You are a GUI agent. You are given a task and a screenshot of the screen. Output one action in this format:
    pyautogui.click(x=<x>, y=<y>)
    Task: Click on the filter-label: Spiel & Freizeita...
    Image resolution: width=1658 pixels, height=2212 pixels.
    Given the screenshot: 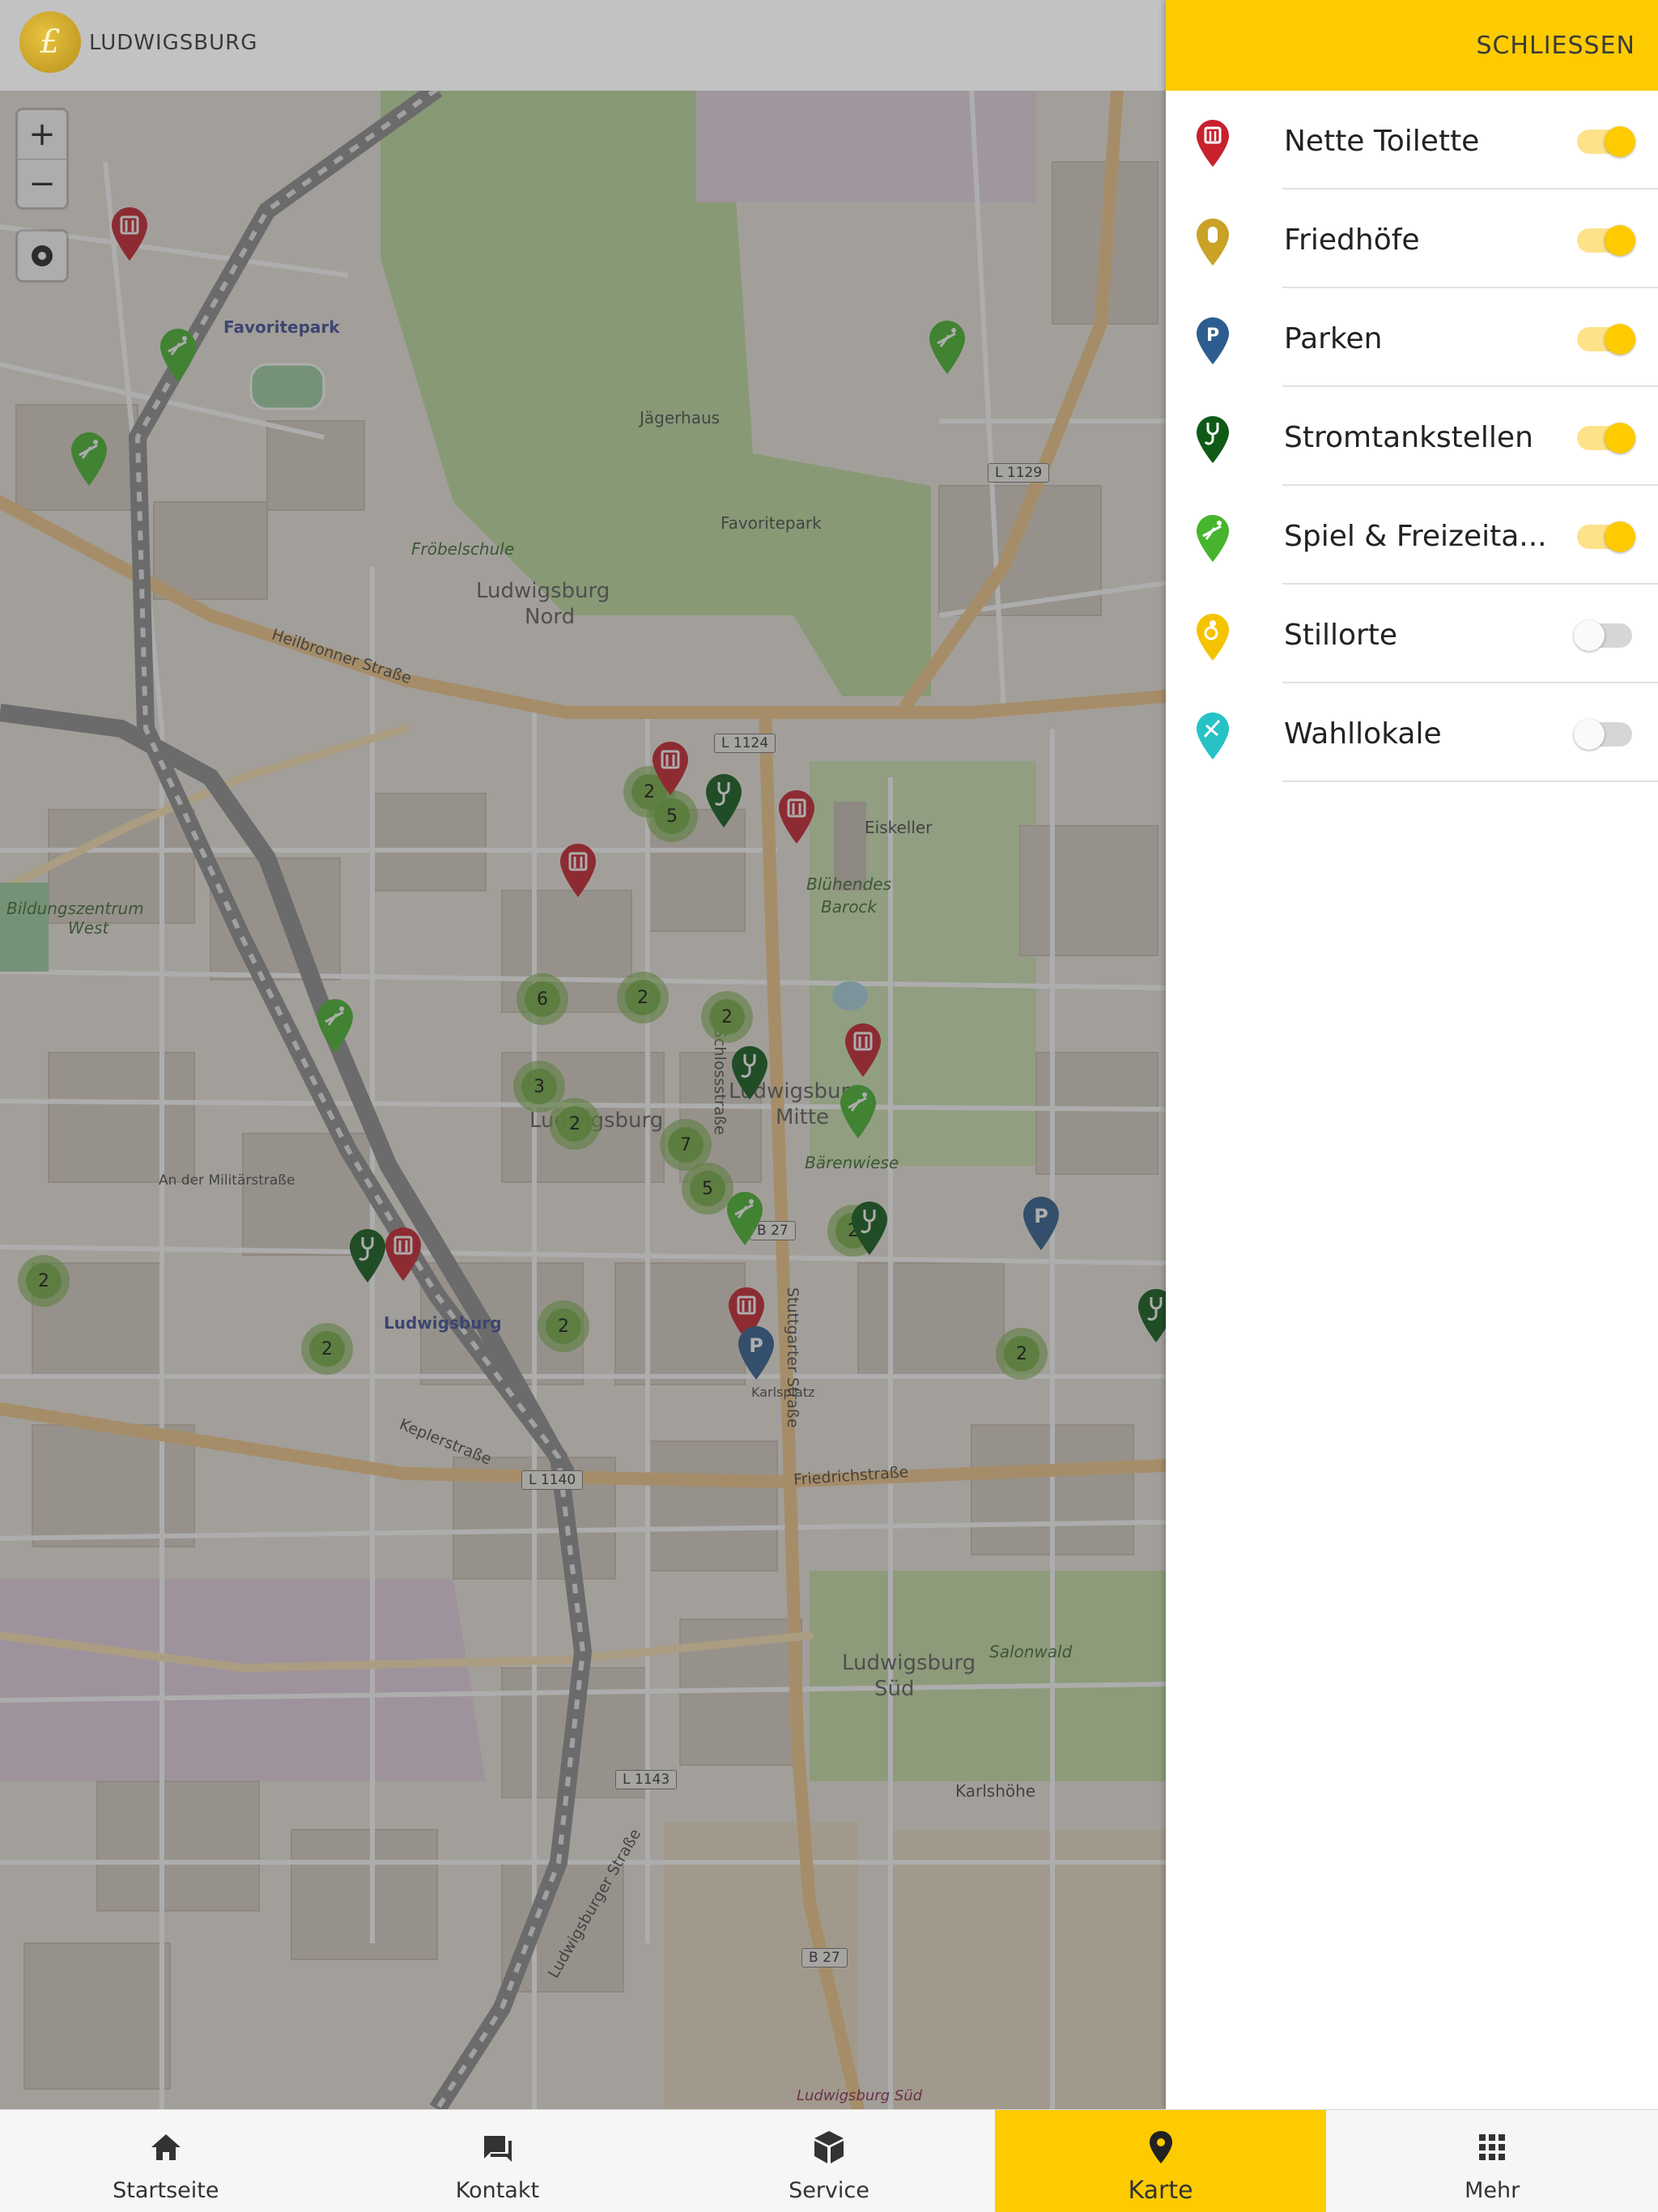 What is the action you would take?
    pyautogui.click(x=1415, y=536)
    